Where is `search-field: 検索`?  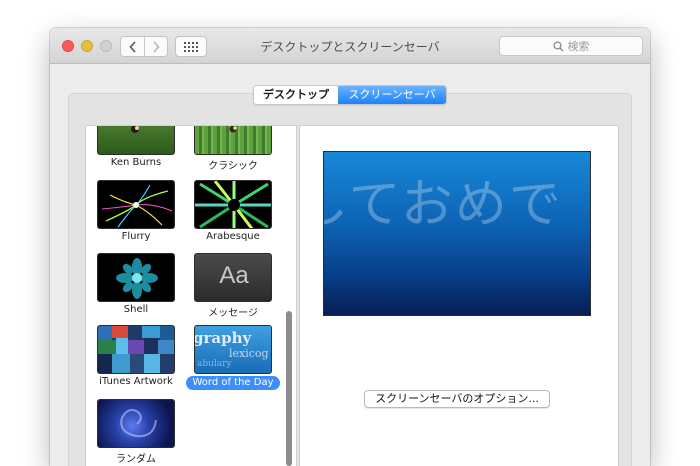
search-field: 検索 is located at coordinates (571, 46).